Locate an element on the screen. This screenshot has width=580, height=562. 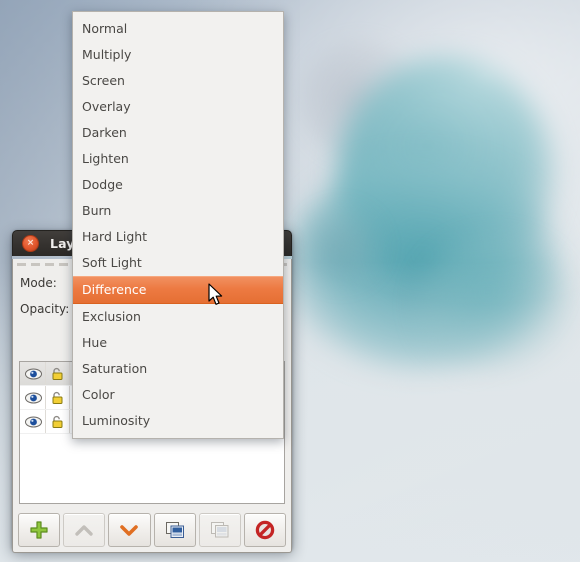
raise-layer-button is located at coordinates (84, 530).